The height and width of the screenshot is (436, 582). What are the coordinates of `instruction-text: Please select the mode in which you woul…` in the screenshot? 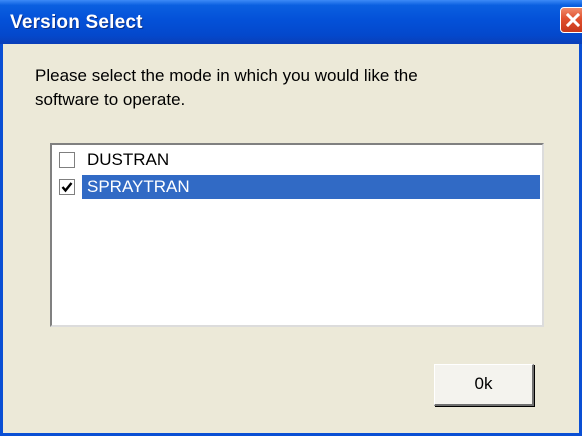 It's located at (295, 88).